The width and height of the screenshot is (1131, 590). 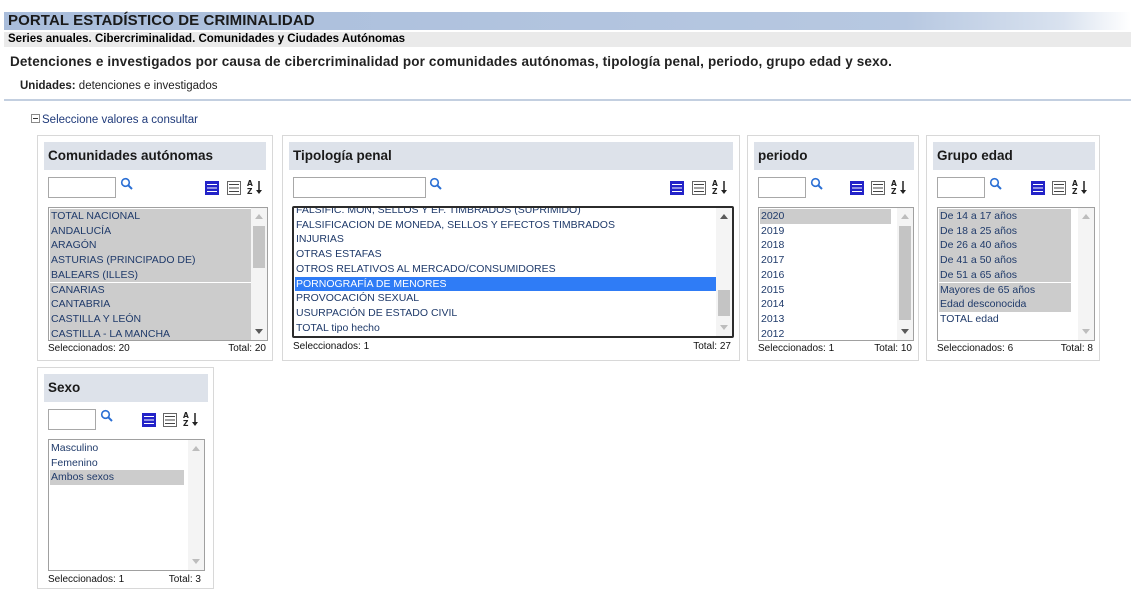 What do you see at coordinates (151, 216) in the screenshot?
I see `list-item: TOTAL NACIONAL` at bounding box center [151, 216].